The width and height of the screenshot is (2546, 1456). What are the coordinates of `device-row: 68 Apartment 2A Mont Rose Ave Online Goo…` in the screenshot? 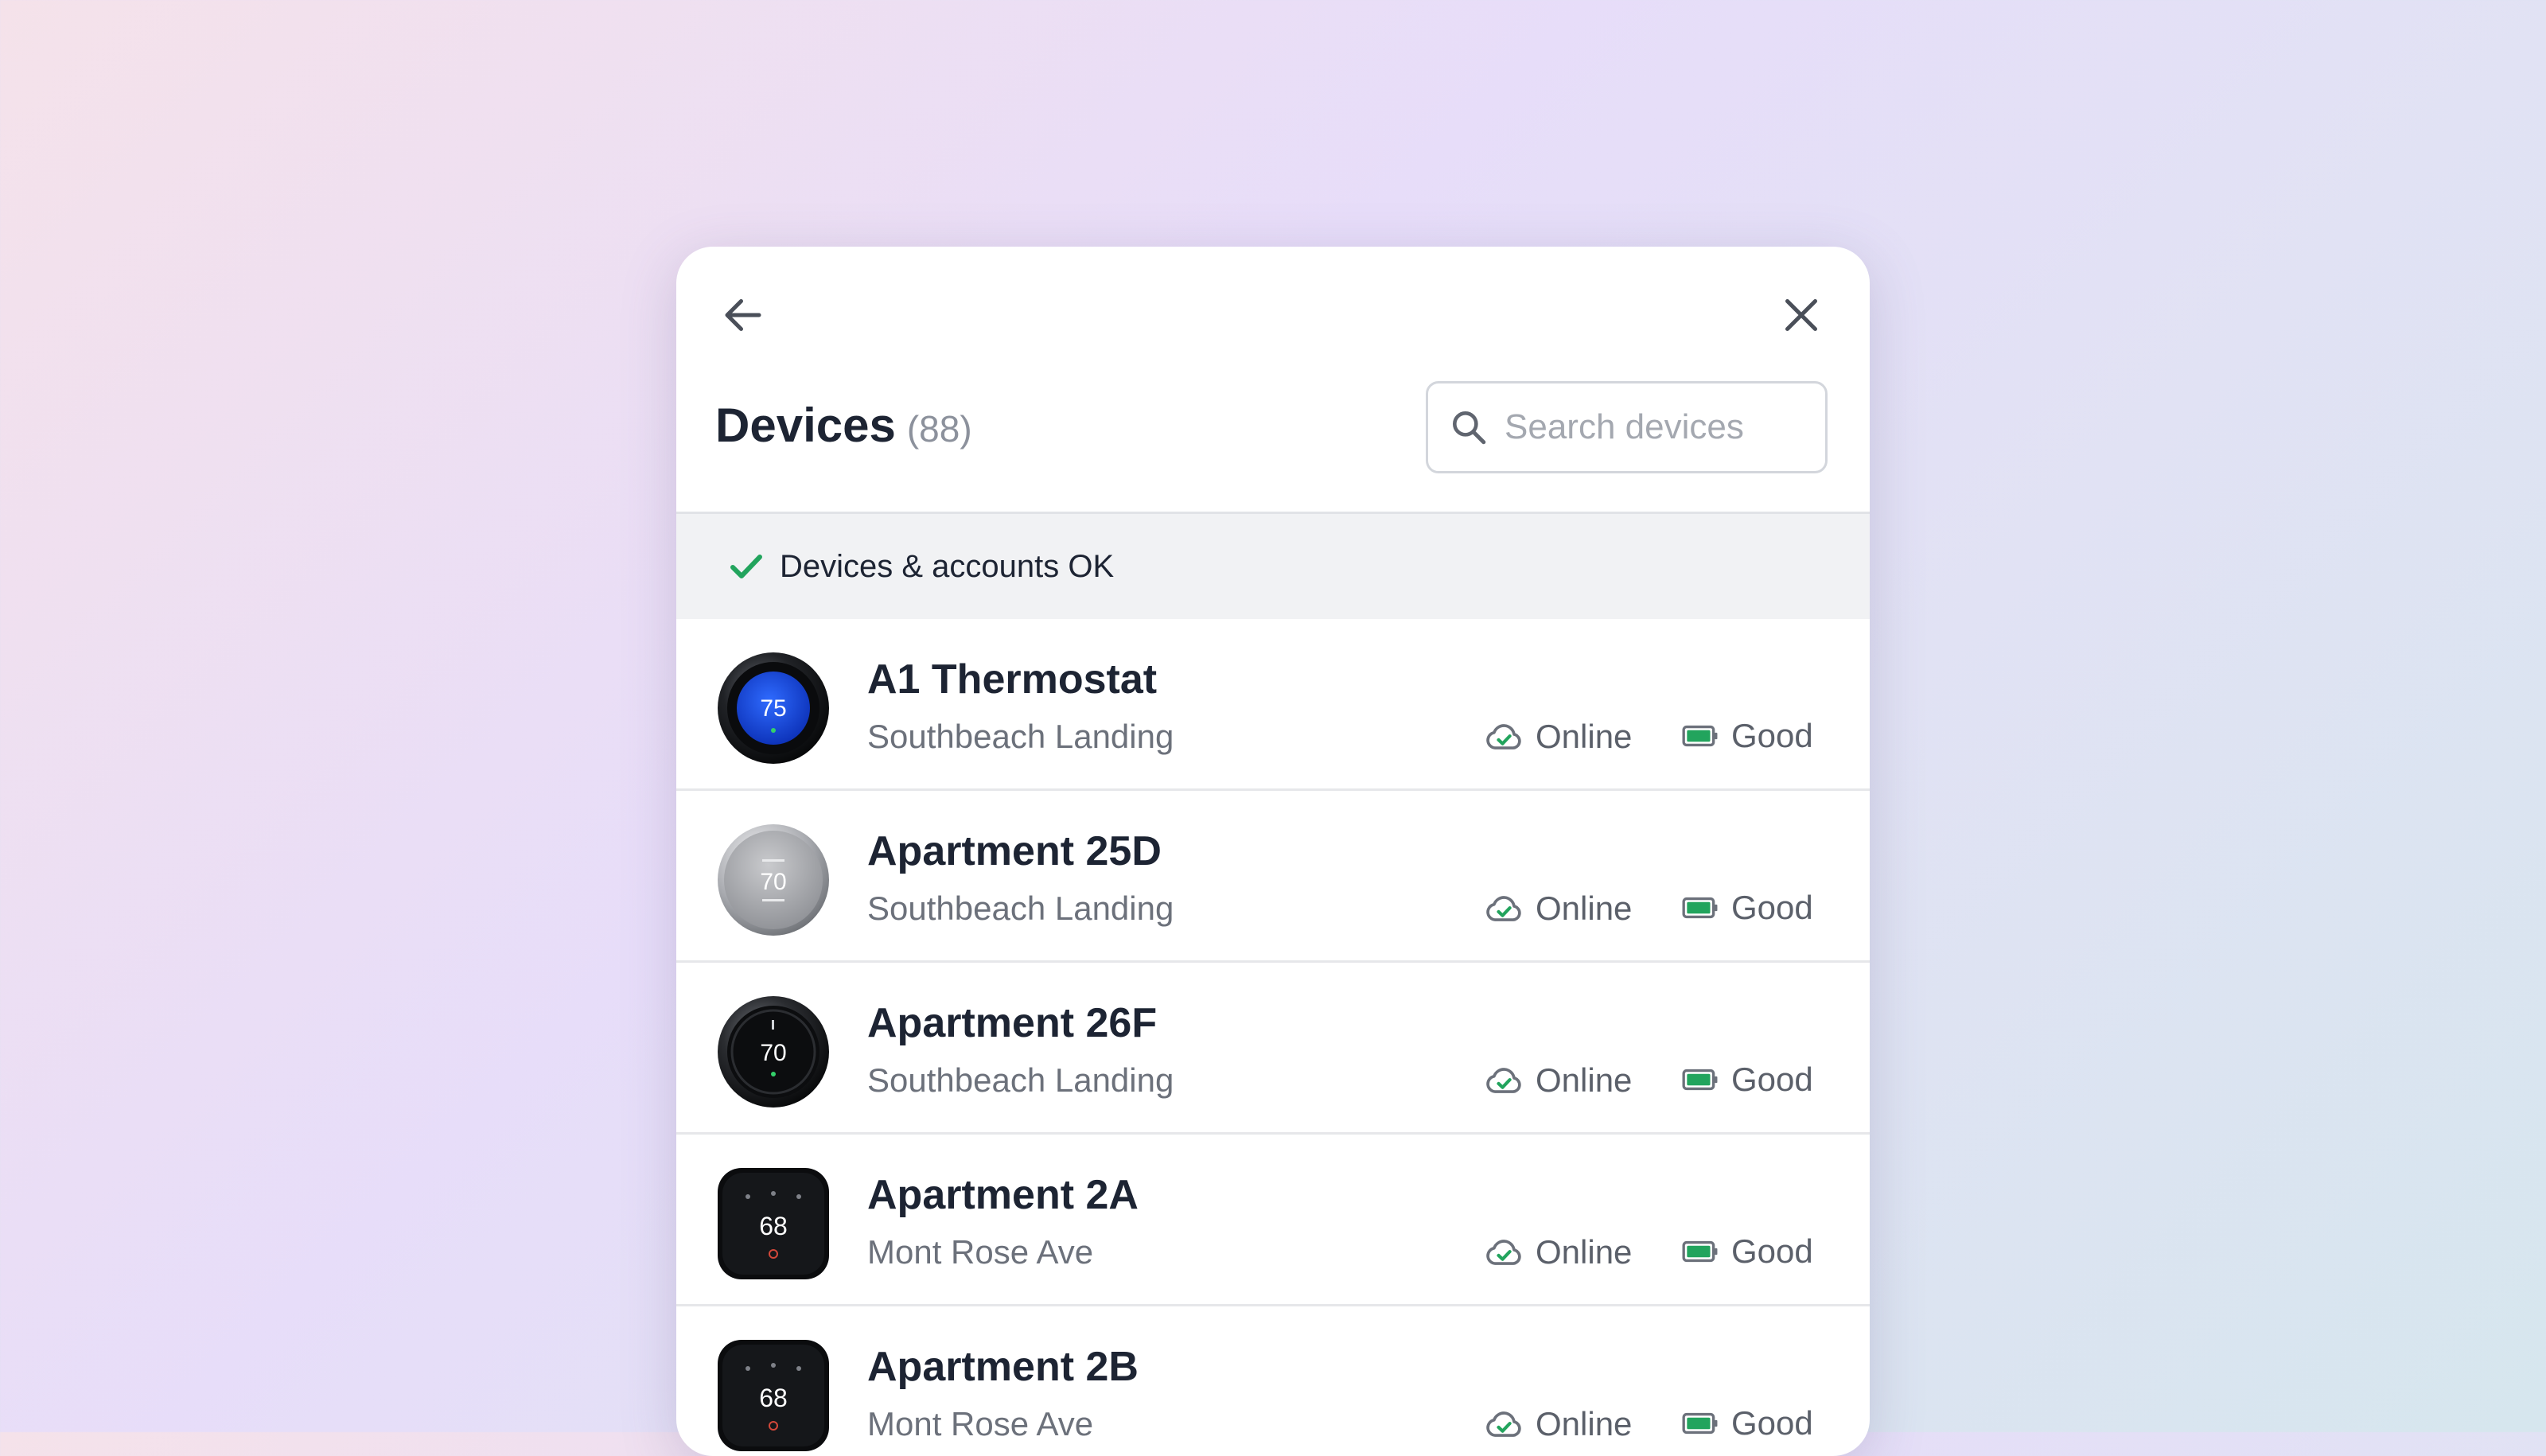 It's located at (1273, 1220).